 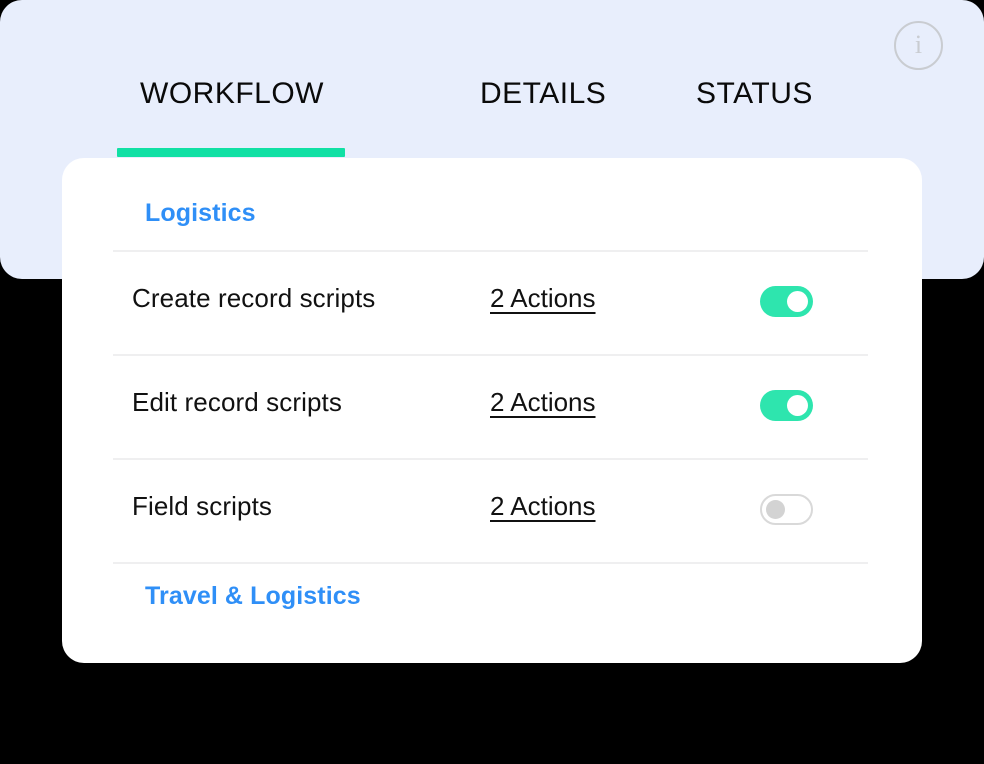 What do you see at coordinates (754, 98) in the screenshot?
I see `tab-status: STATUS` at bounding box center [754, 98].